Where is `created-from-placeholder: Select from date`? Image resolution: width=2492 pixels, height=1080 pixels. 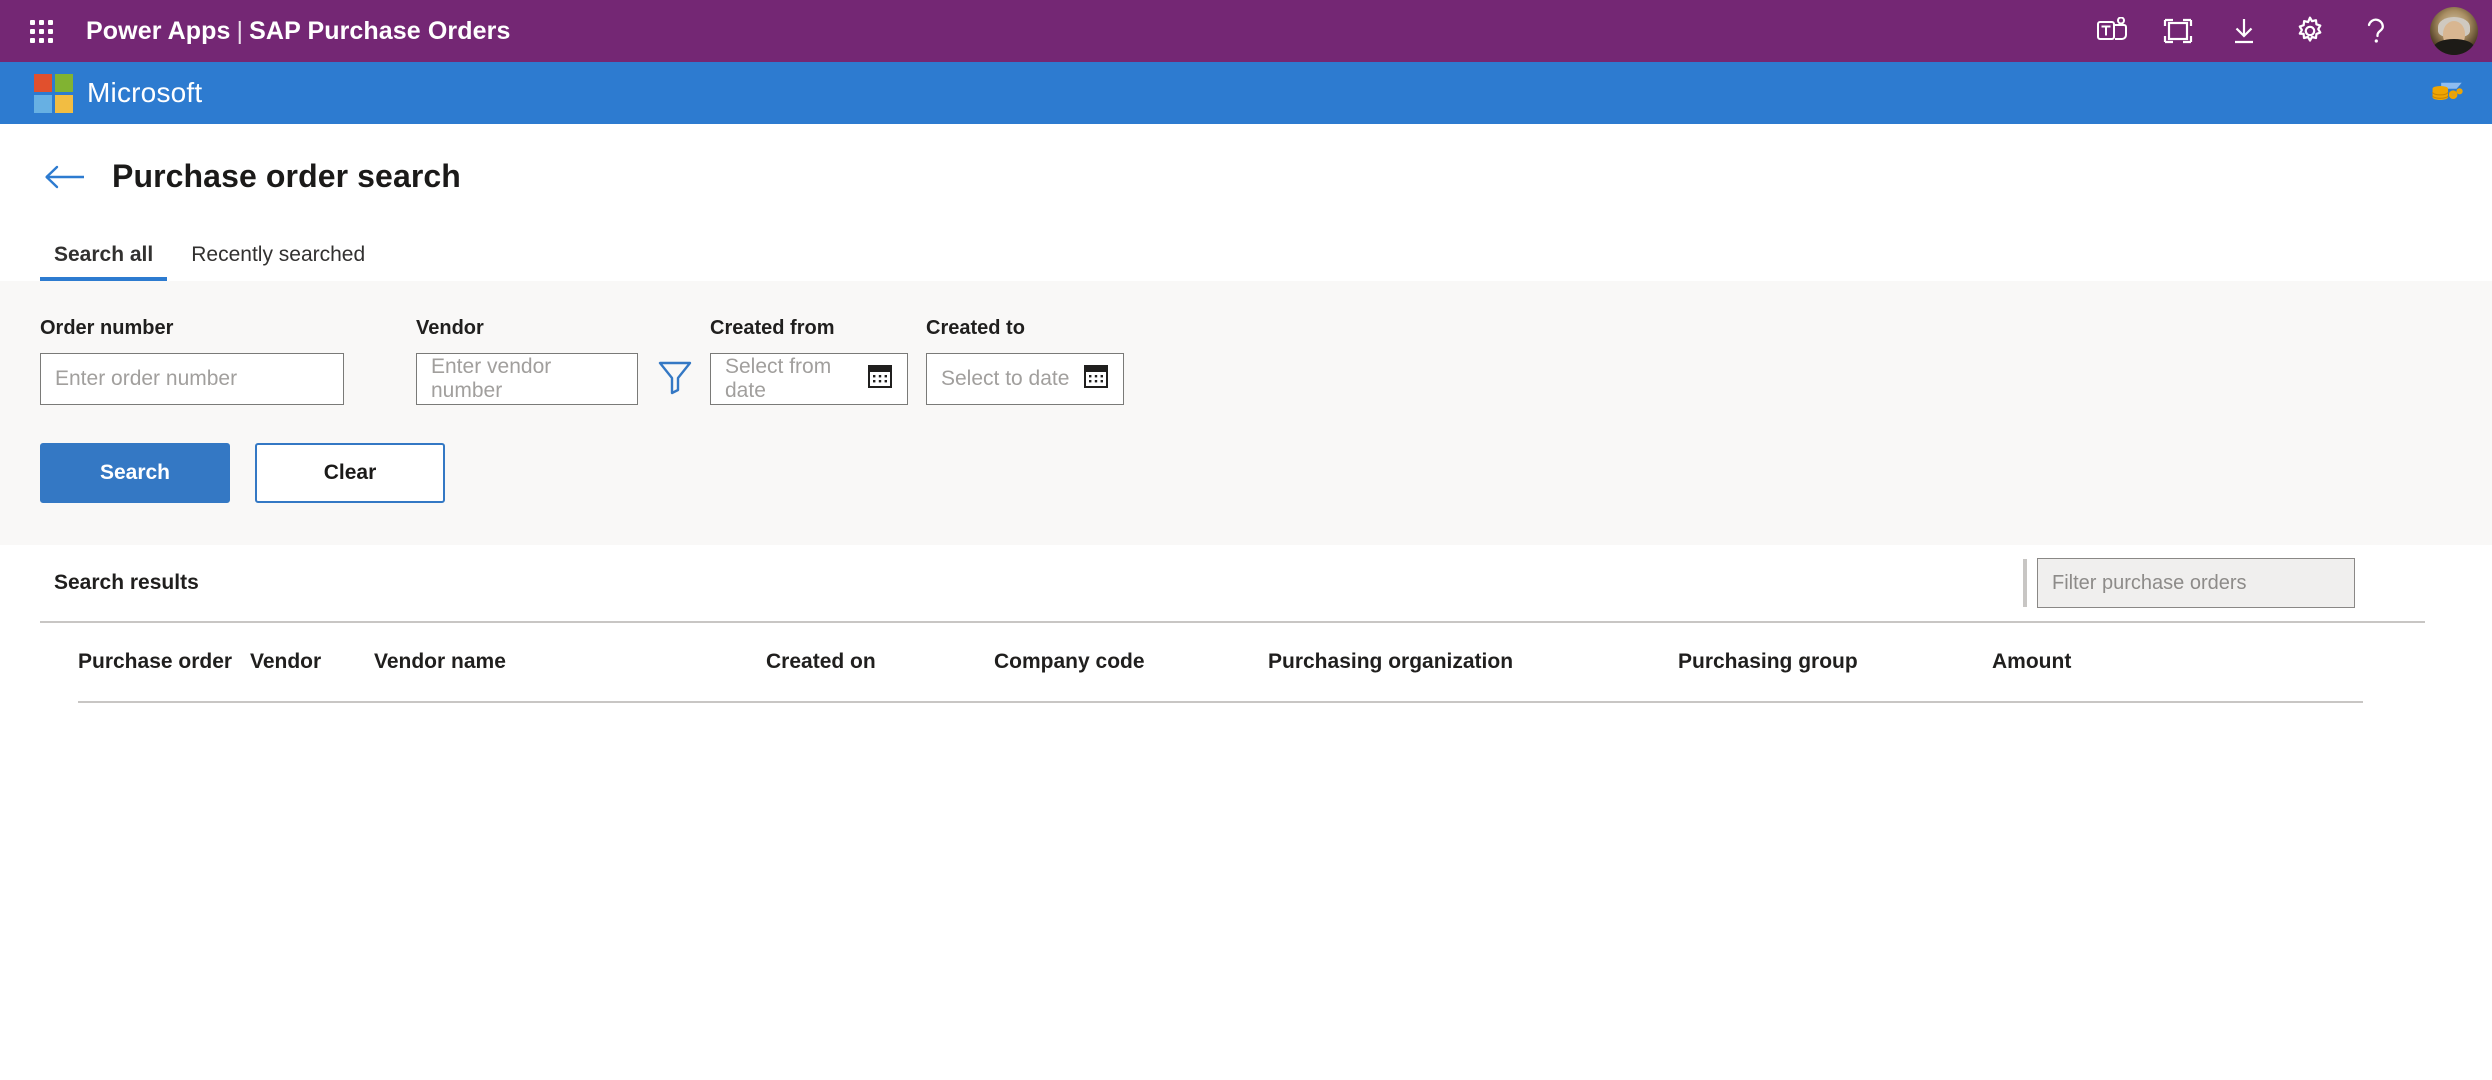 created-from-placeholder: Select from date is located at coordinates (778, 378).